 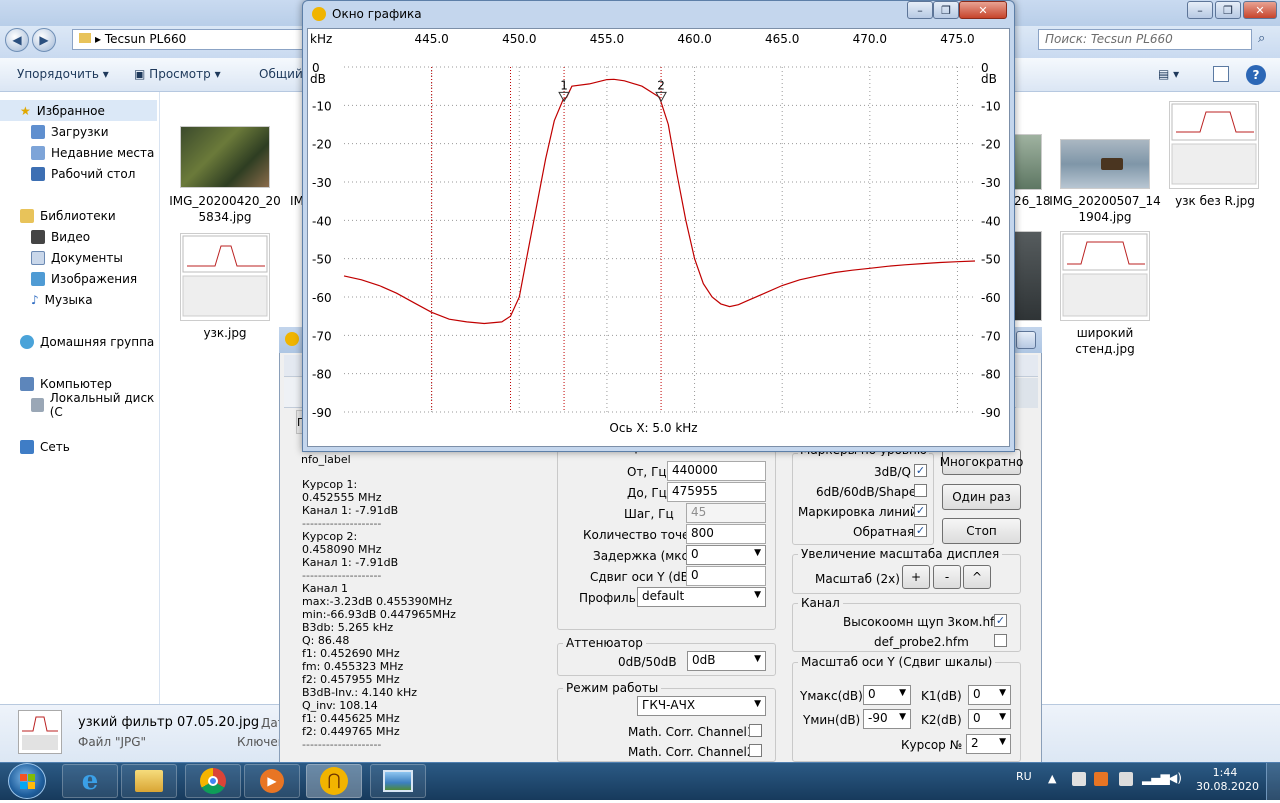 I want to click on delay-select: 0, so click(x=726, y=555).